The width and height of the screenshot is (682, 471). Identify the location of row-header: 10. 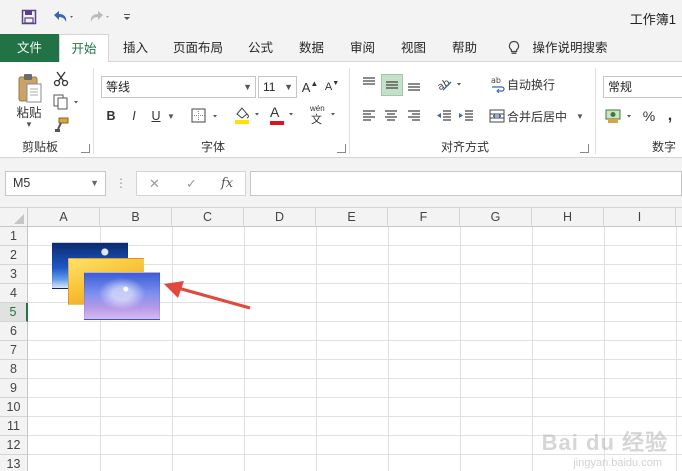
(14, 407).